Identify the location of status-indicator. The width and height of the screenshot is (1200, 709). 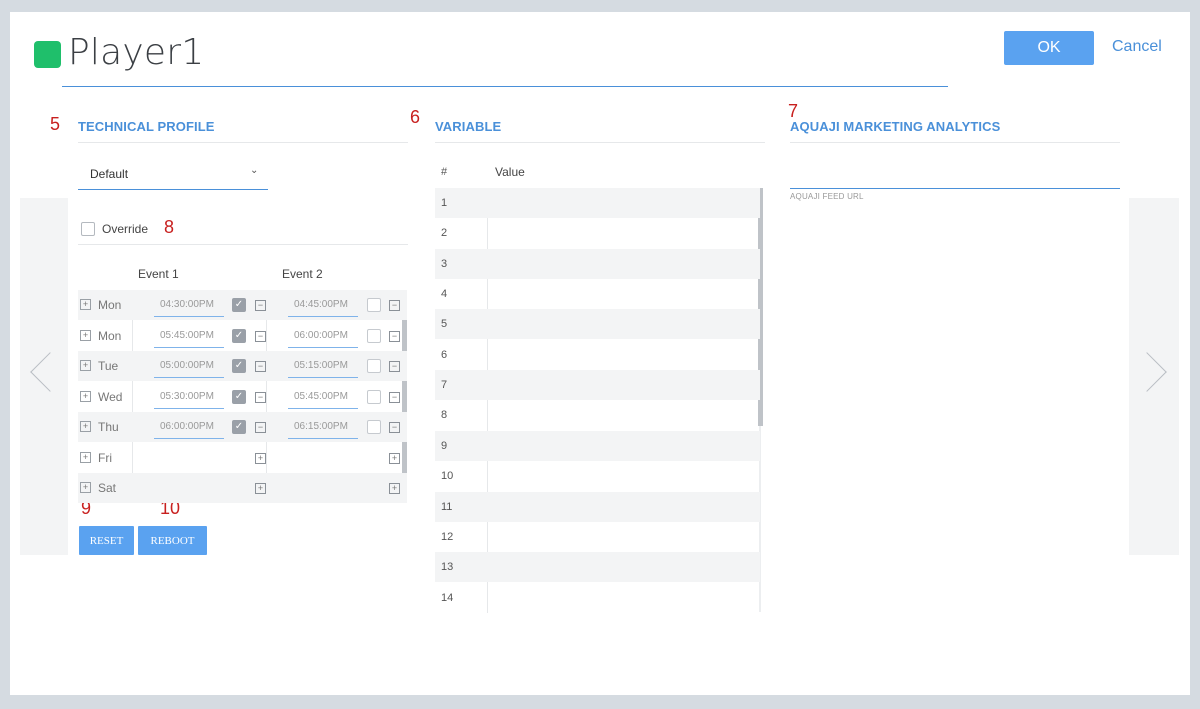
(47, 54).